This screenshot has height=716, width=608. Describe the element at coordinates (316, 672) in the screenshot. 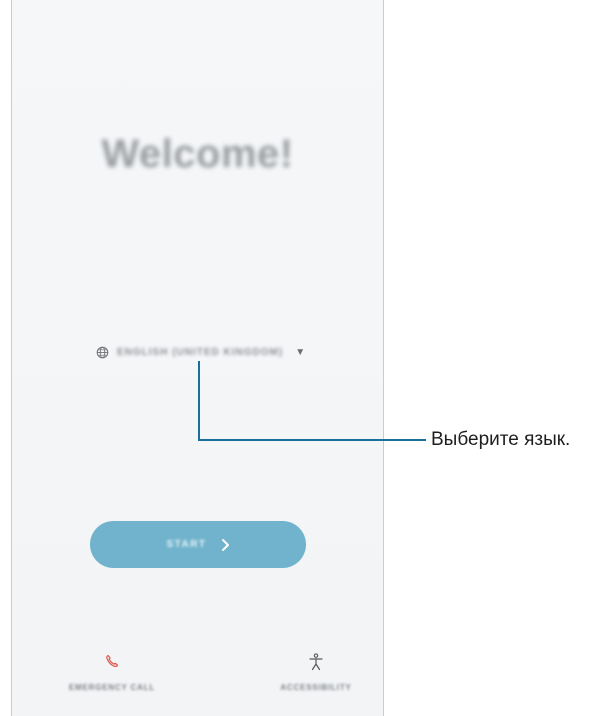

I see `accessibility-button: ACCESSIBILITY` at that location.